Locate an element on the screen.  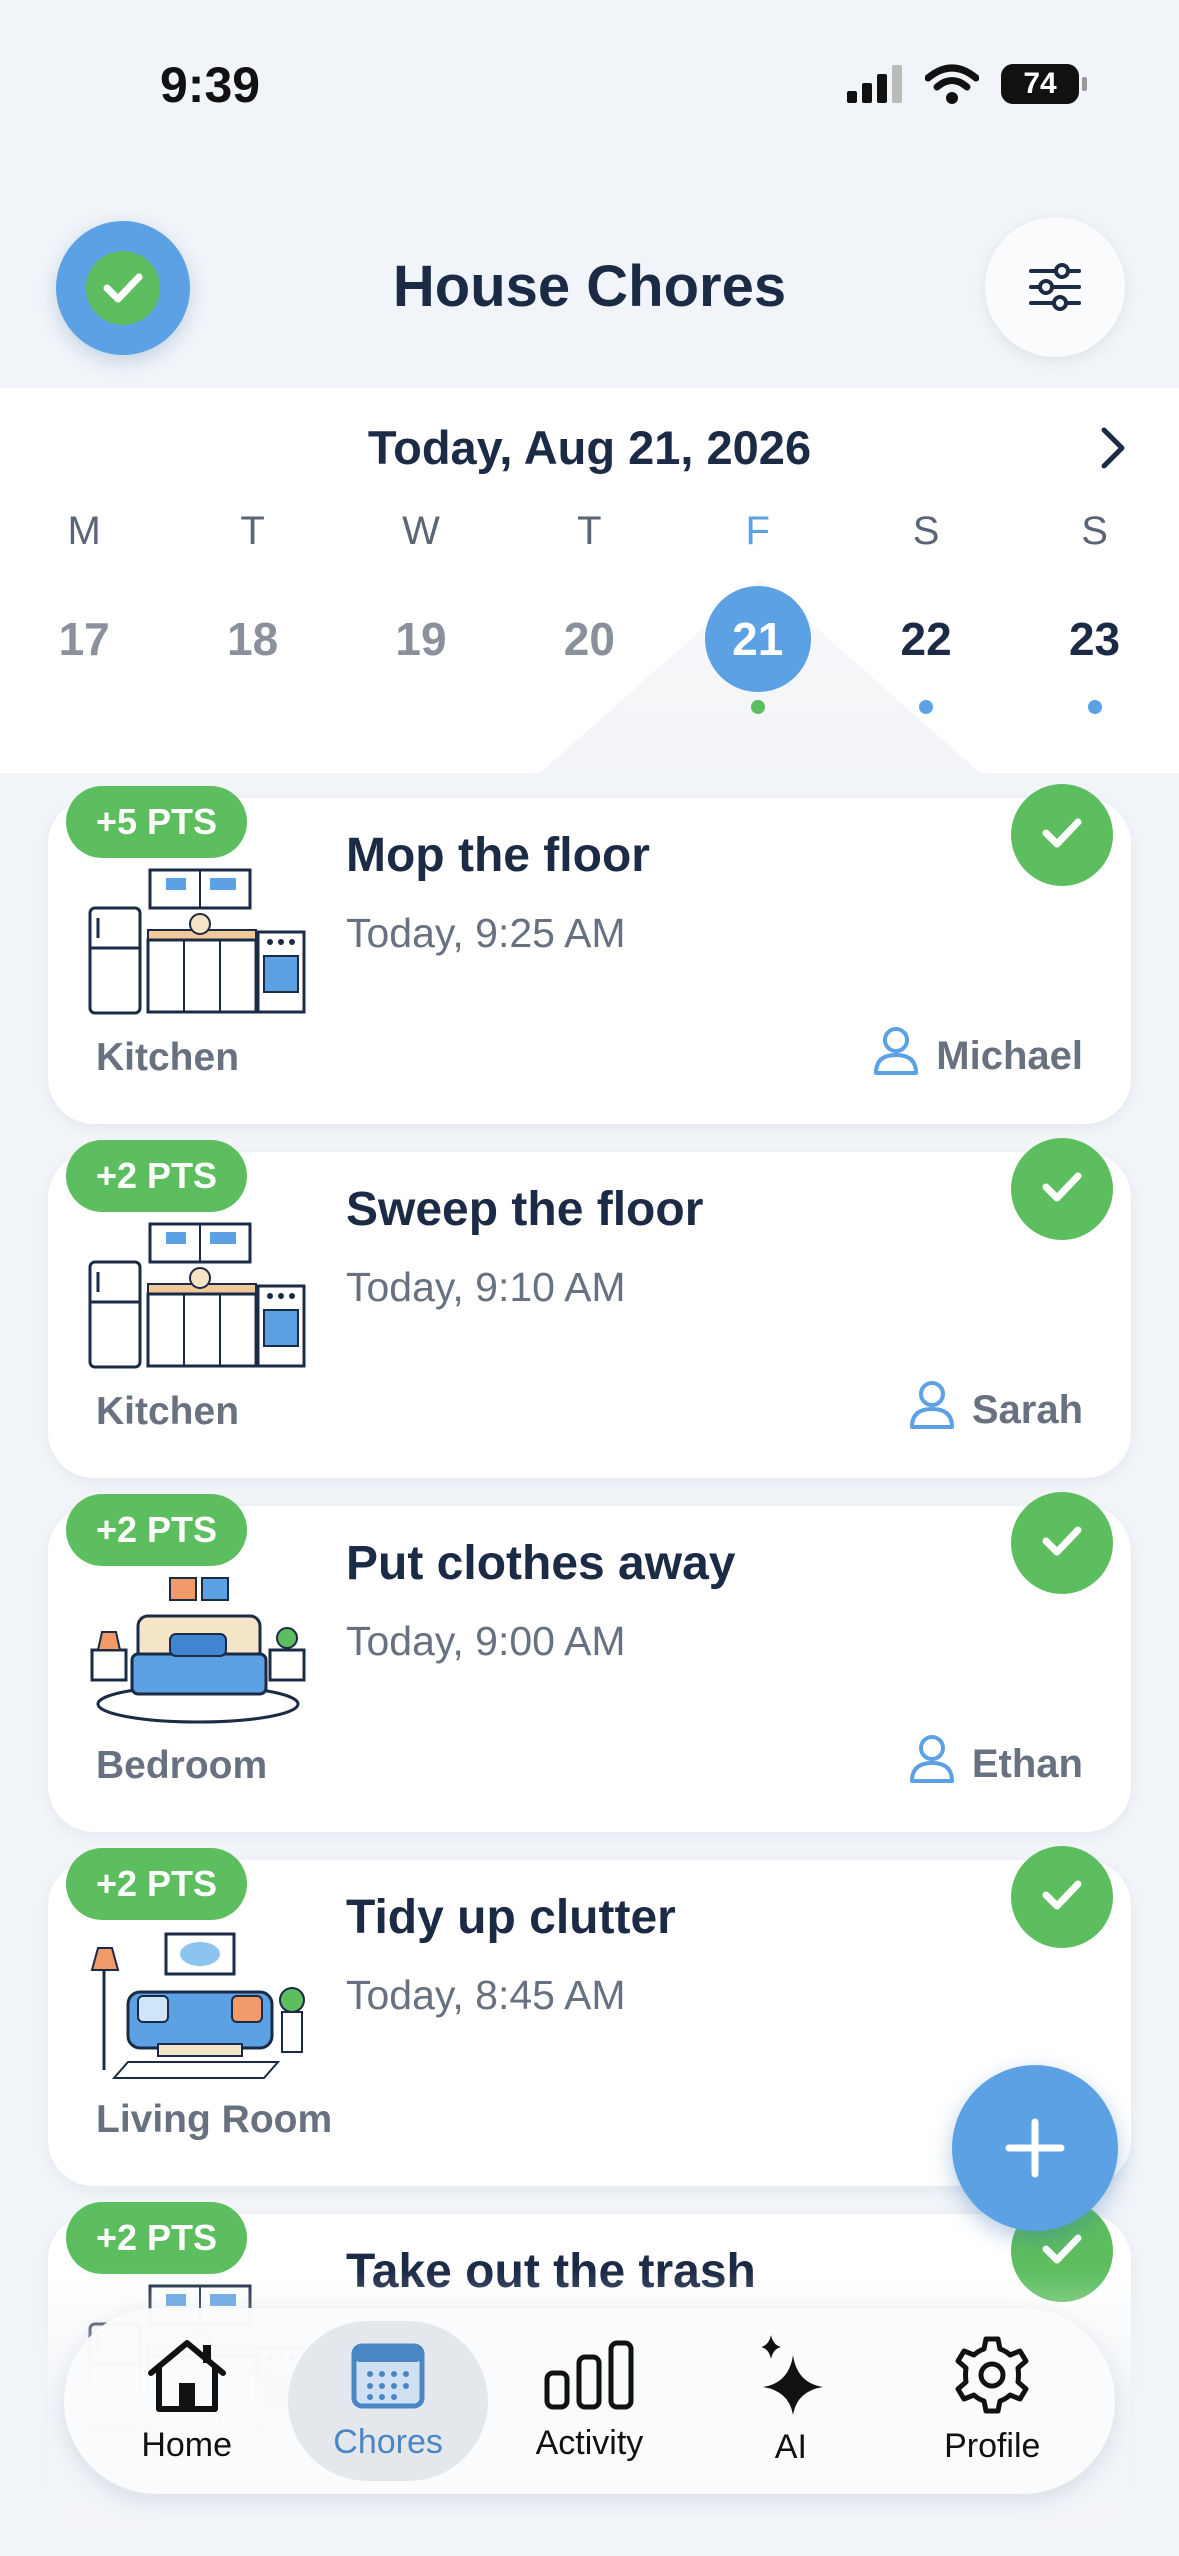
tab-activity: Activity is located at coordinates (589, 2401).